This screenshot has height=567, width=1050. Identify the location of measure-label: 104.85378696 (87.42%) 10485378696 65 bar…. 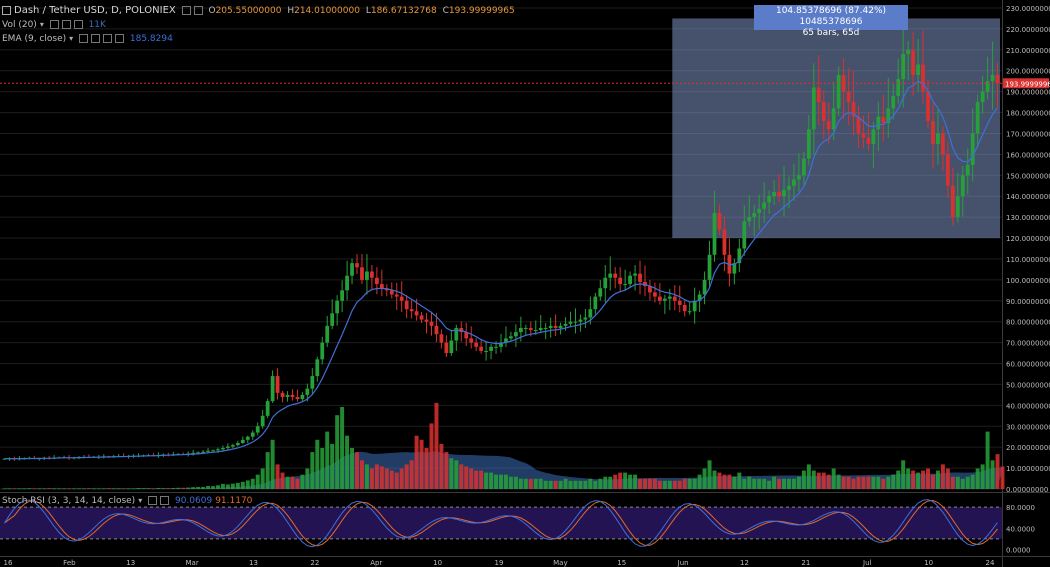
(831, 21).